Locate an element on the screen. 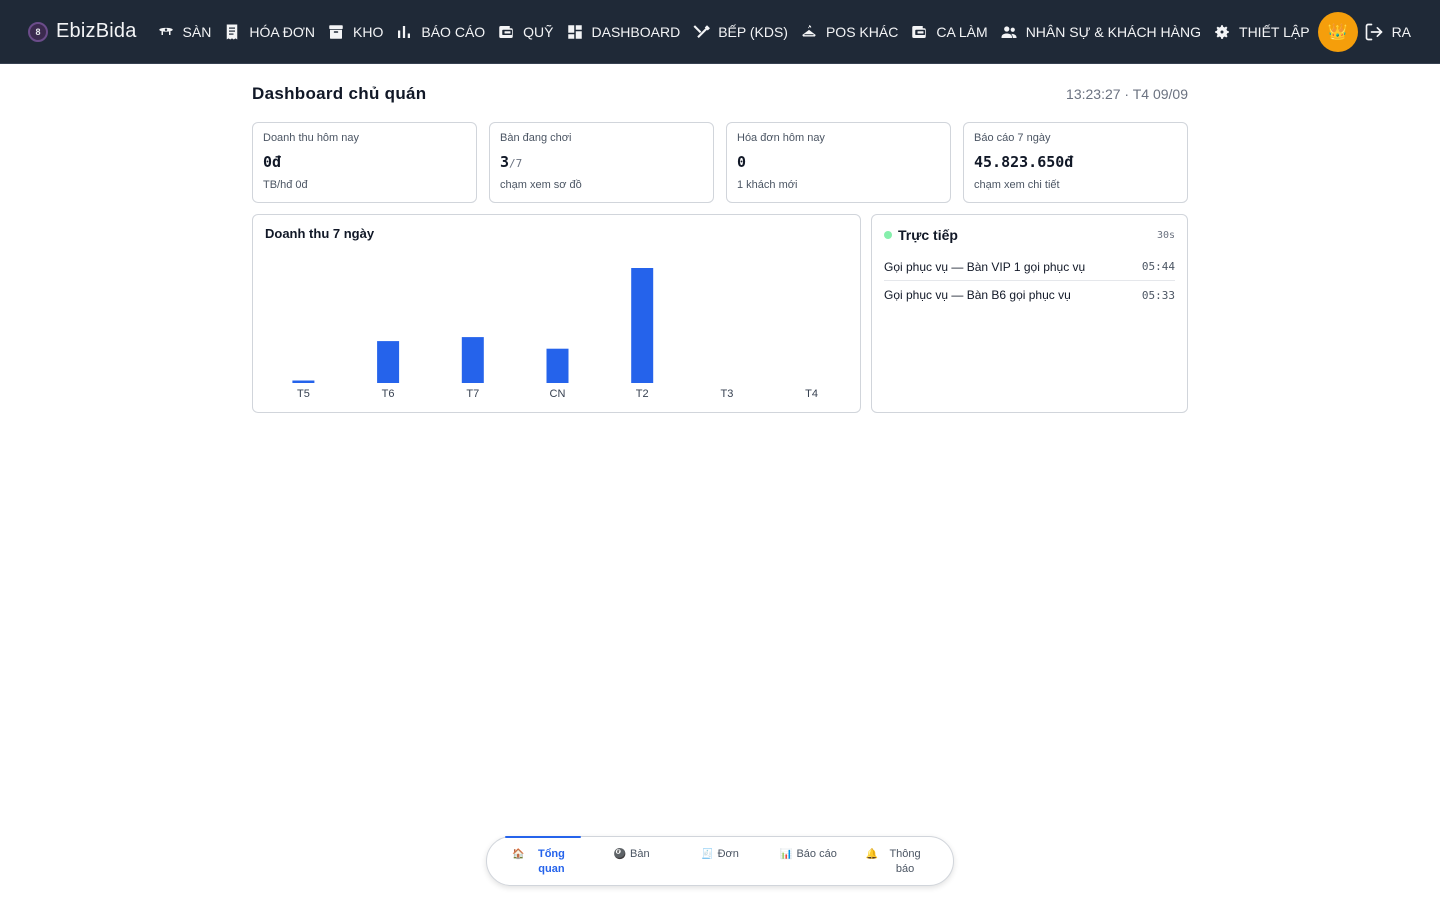 Image resolution: width=1440 pixels, height=900 pixels. nav-item-10: THIẾT LẬP is located at coordinates (1261, 32).